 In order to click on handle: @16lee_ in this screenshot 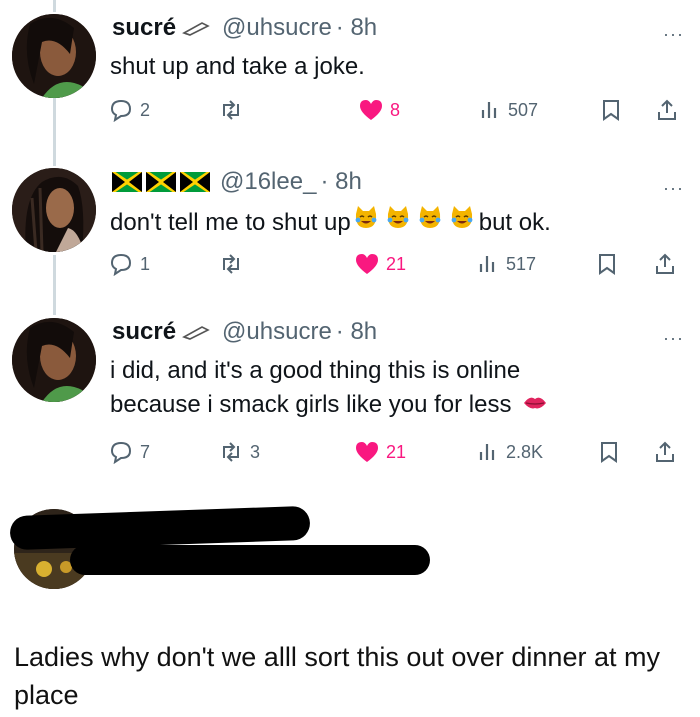, I will do `click(268, 182)`.